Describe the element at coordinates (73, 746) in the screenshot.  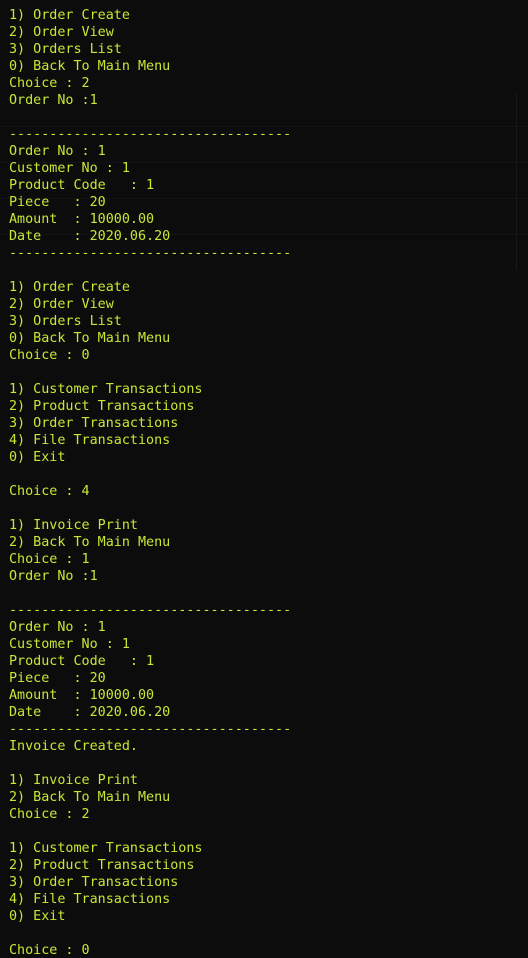
I see `console-line: Invoice Created.` at that location.